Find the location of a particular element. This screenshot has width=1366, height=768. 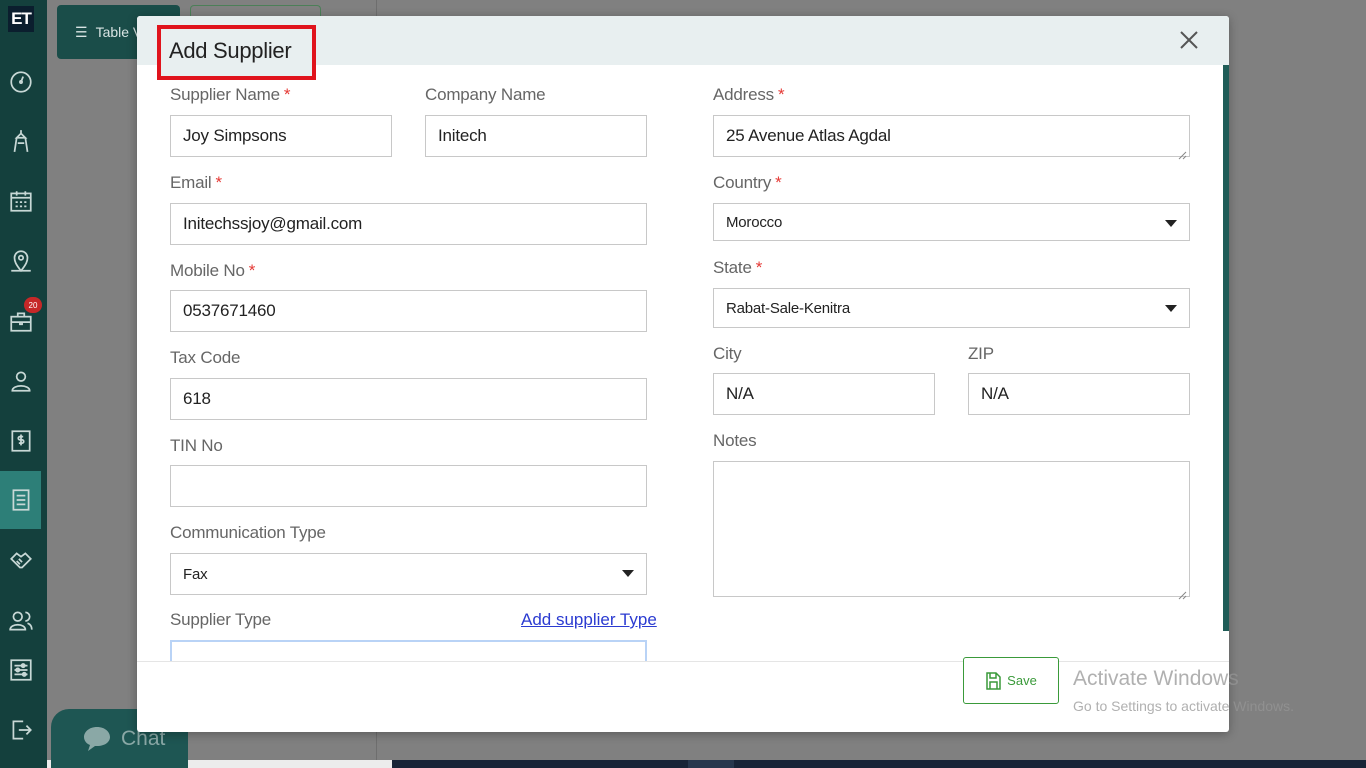

tax-code-input: 618 is located at coordinates (408, 399).